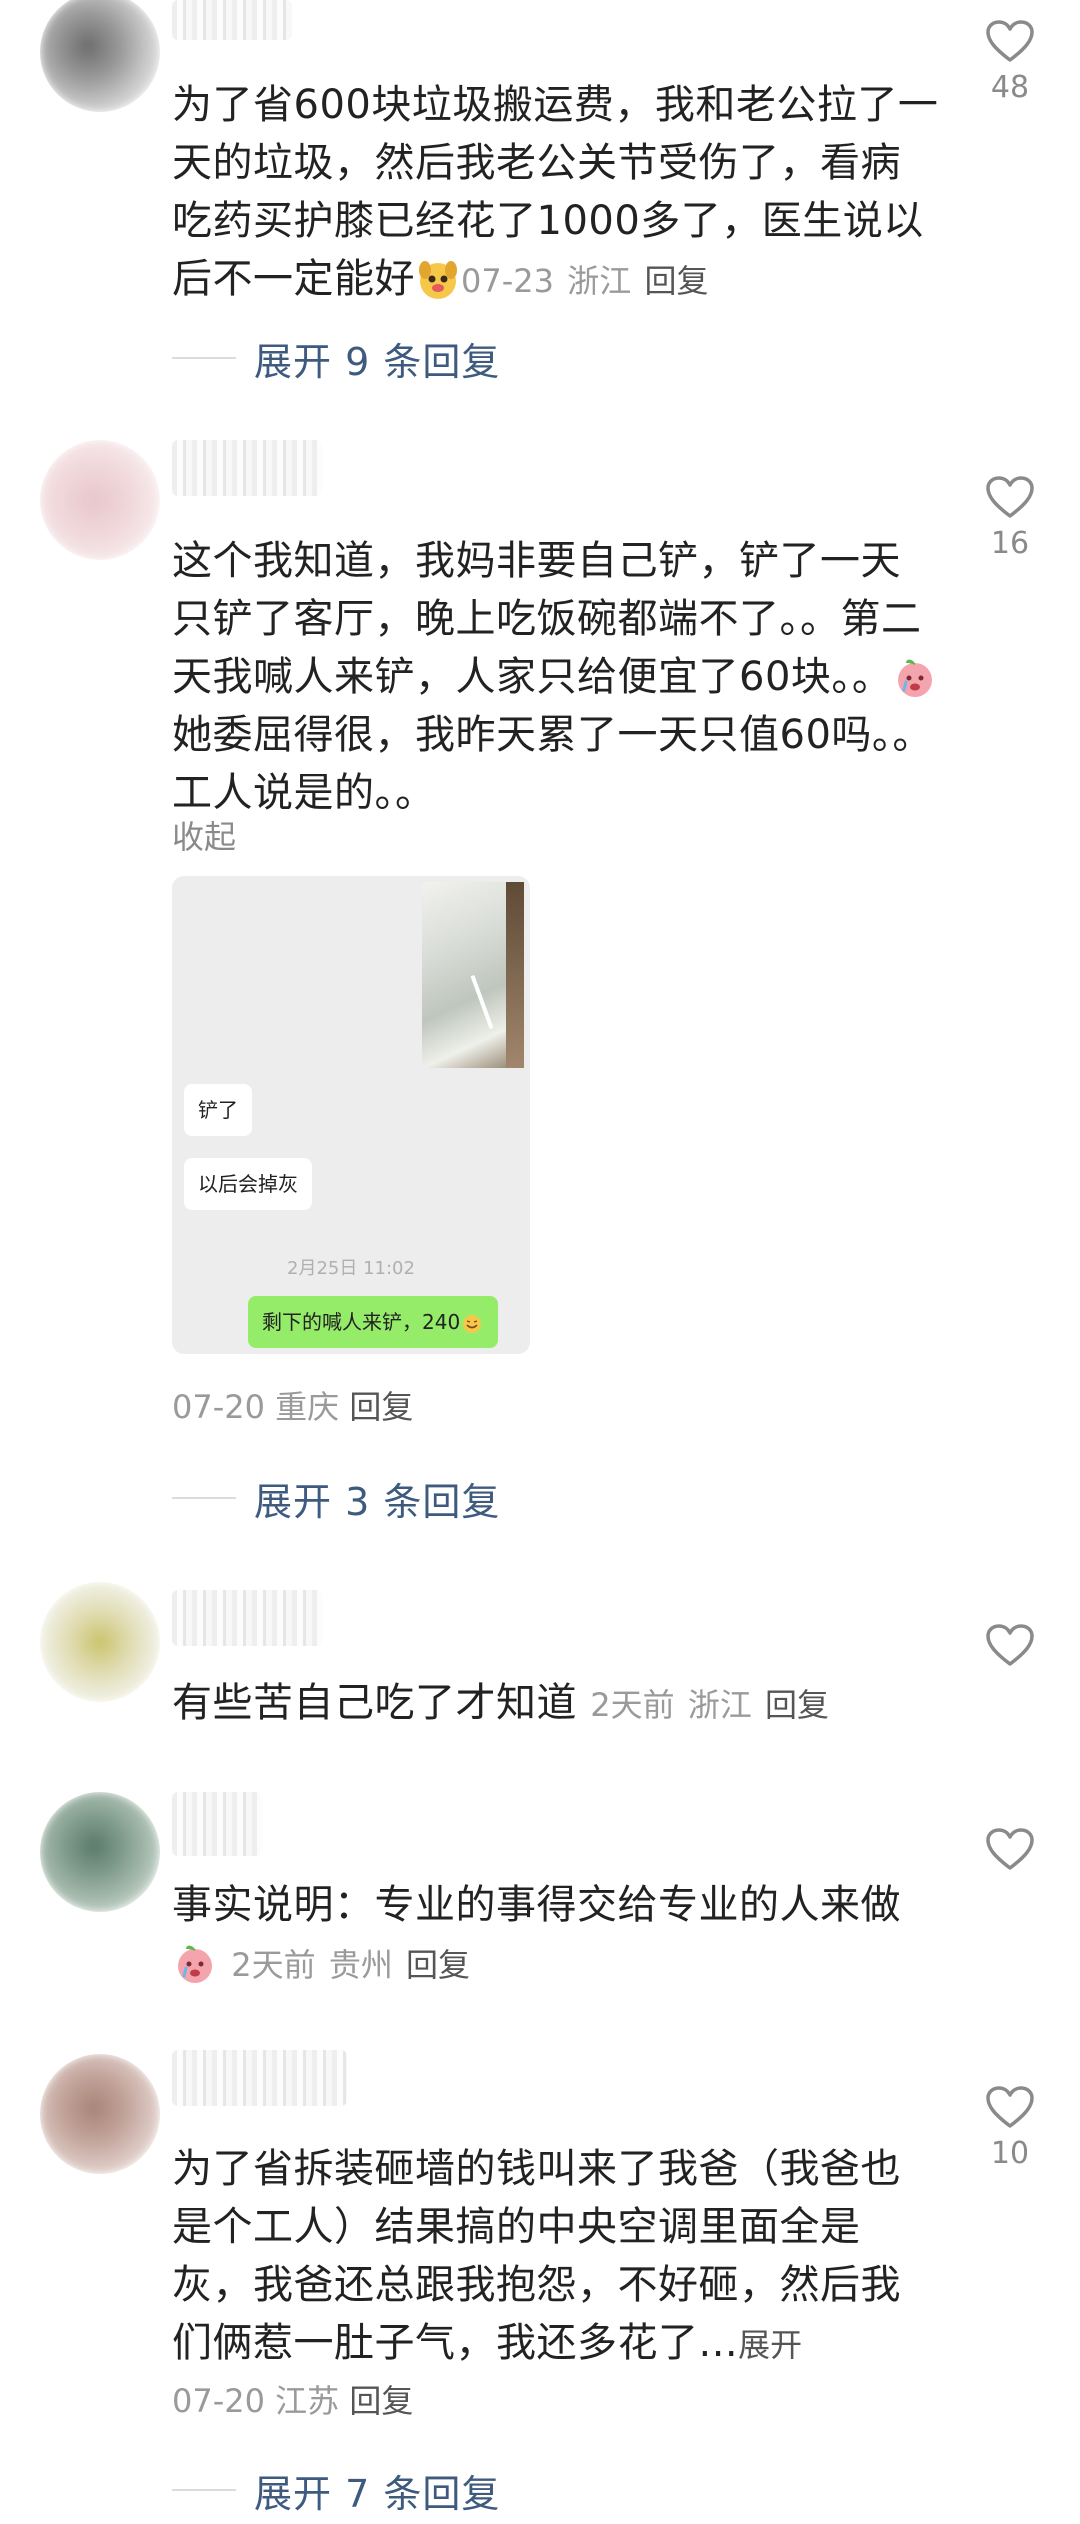  Describe the element at coordinates (515, 975) in the screenshot. I see `door-frame` at that location.